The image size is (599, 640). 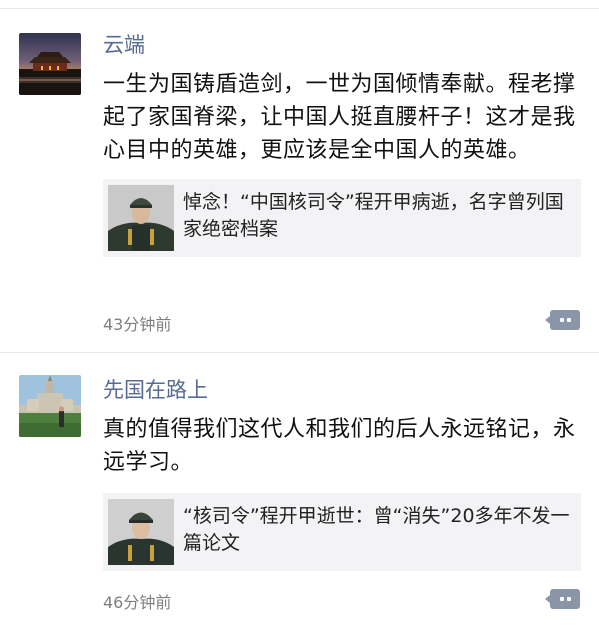 I want to click on post-text: 真的值得我们这代人和我们的后人永远铭记，永远学习。, so click(x=339, y=446).